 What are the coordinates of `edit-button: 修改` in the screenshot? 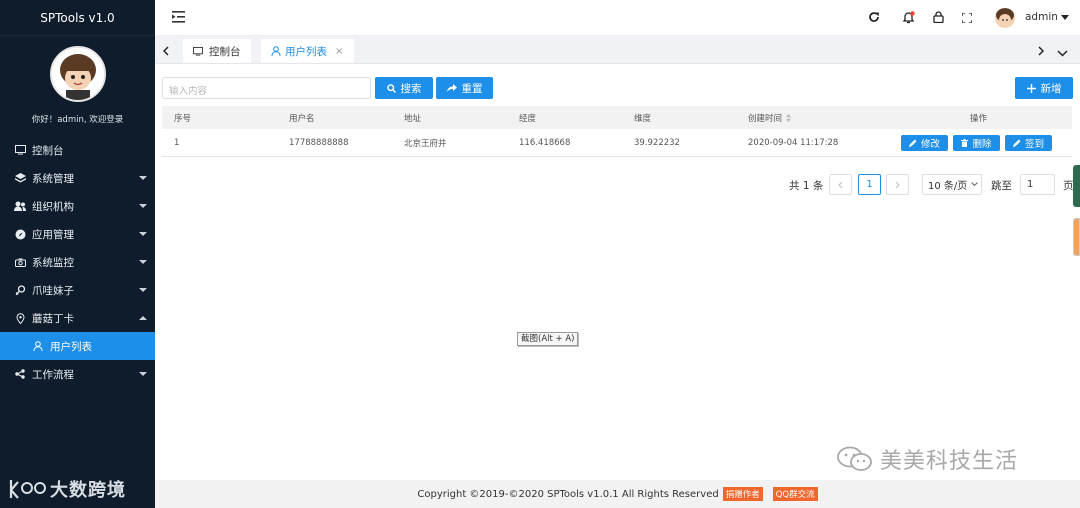 It's located at (924, 143).